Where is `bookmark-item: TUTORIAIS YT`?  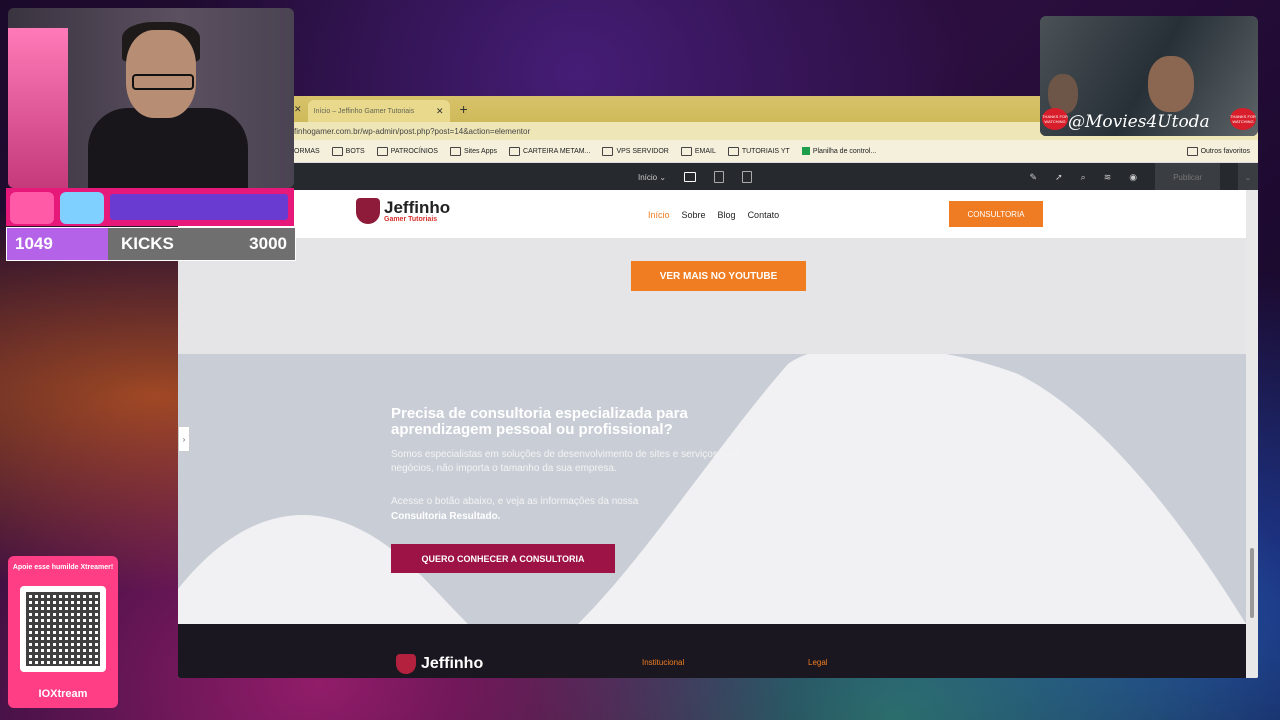
bookmark-item: TUTORIAIS YT is located at coordinates (758, 151).